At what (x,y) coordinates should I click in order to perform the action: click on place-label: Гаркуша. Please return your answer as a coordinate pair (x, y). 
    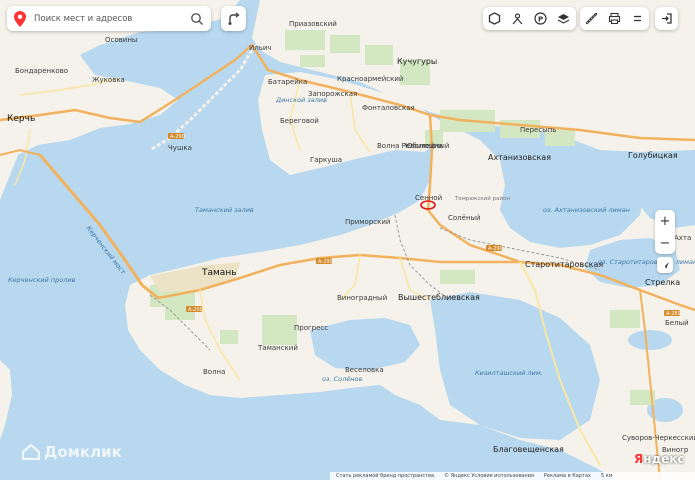
    Looking at the image, I should click on (326, 160).